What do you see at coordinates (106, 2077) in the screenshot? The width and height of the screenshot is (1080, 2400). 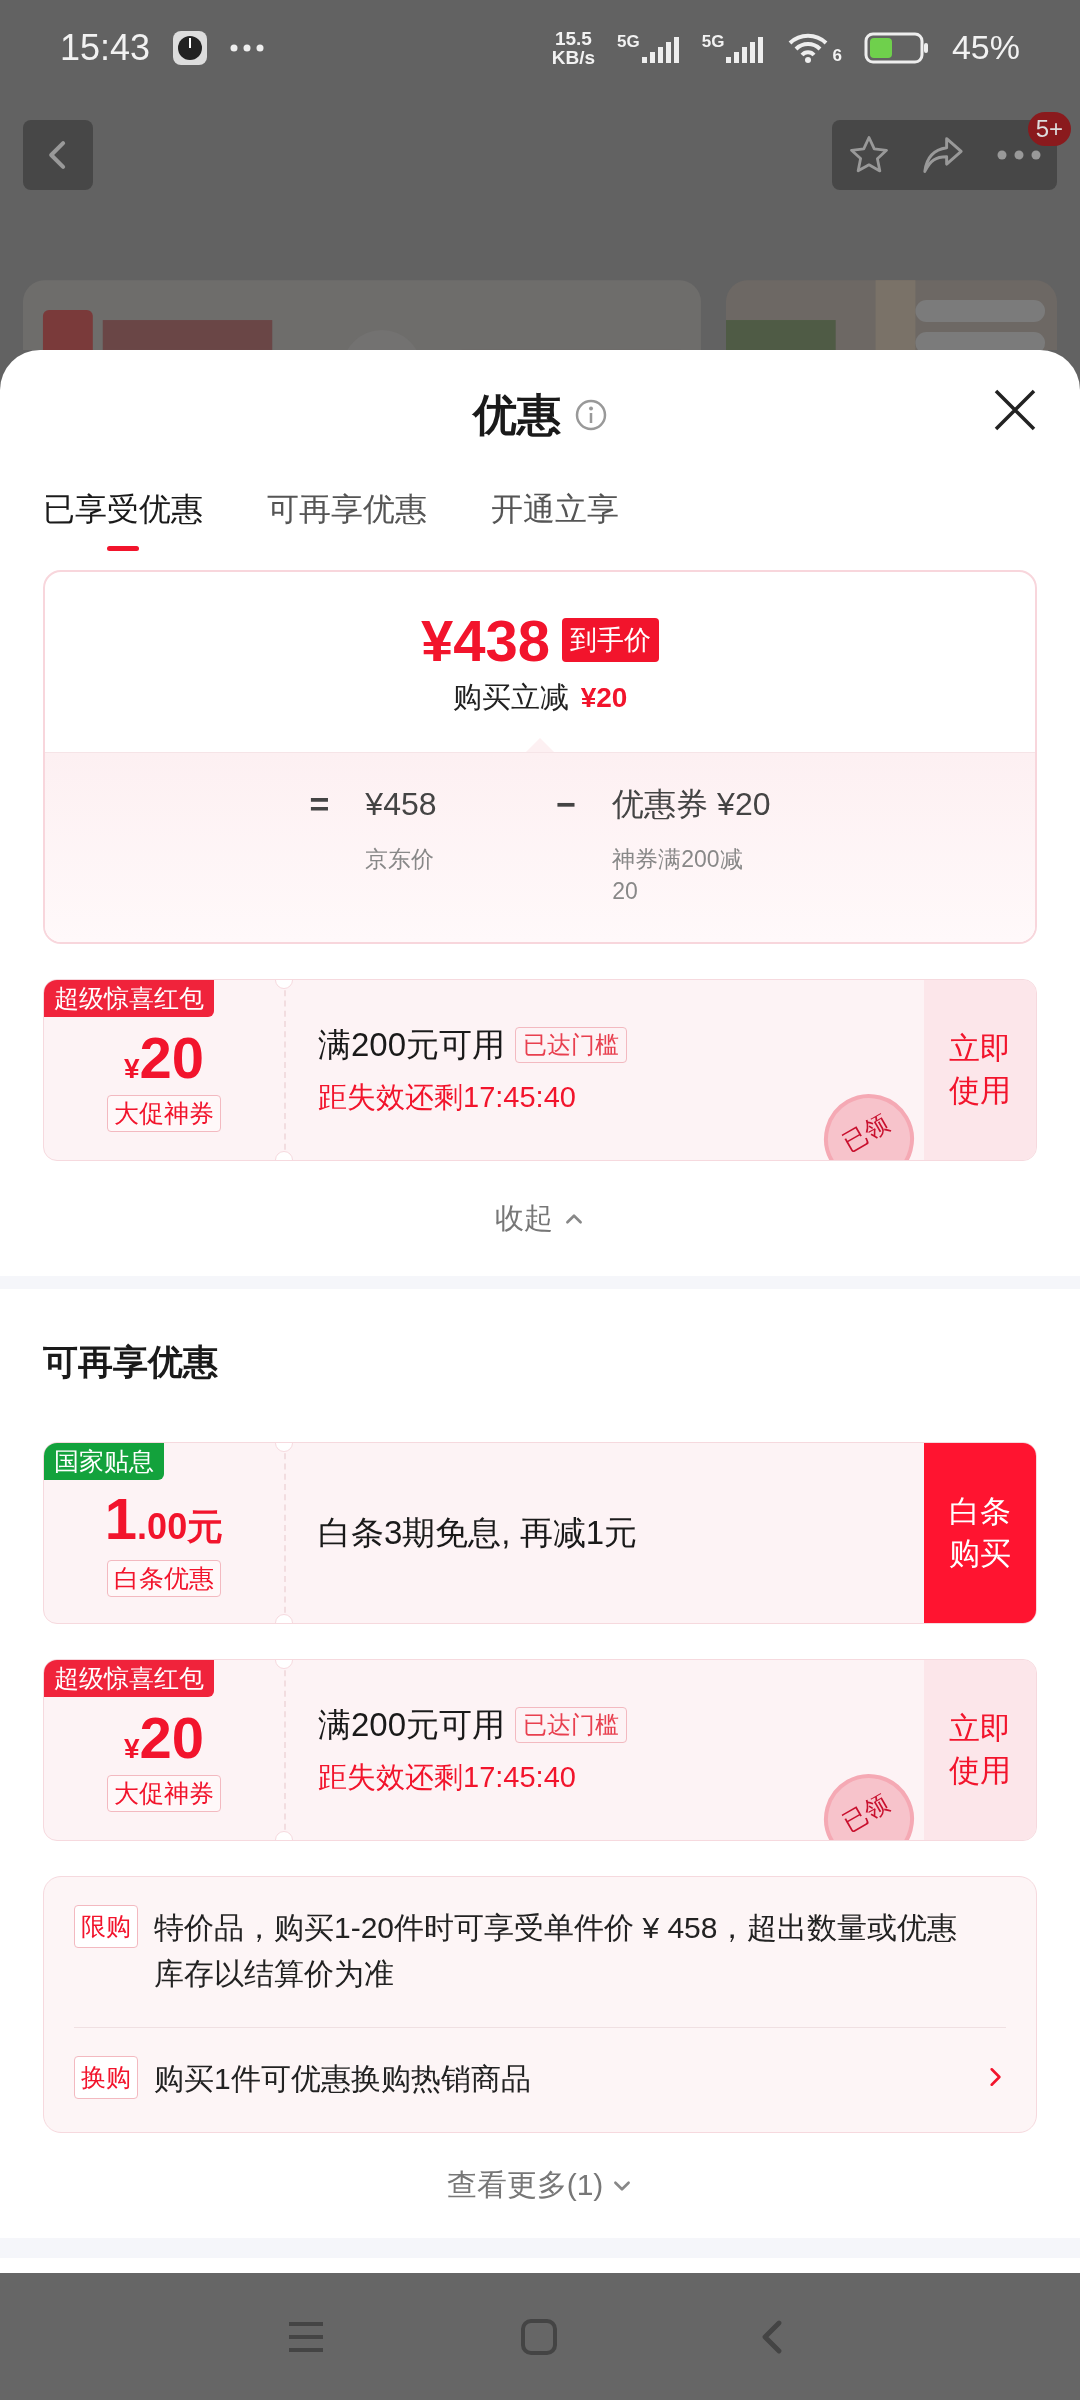 I see `notice-tag: 换购` at bounding box center [106, 2077].